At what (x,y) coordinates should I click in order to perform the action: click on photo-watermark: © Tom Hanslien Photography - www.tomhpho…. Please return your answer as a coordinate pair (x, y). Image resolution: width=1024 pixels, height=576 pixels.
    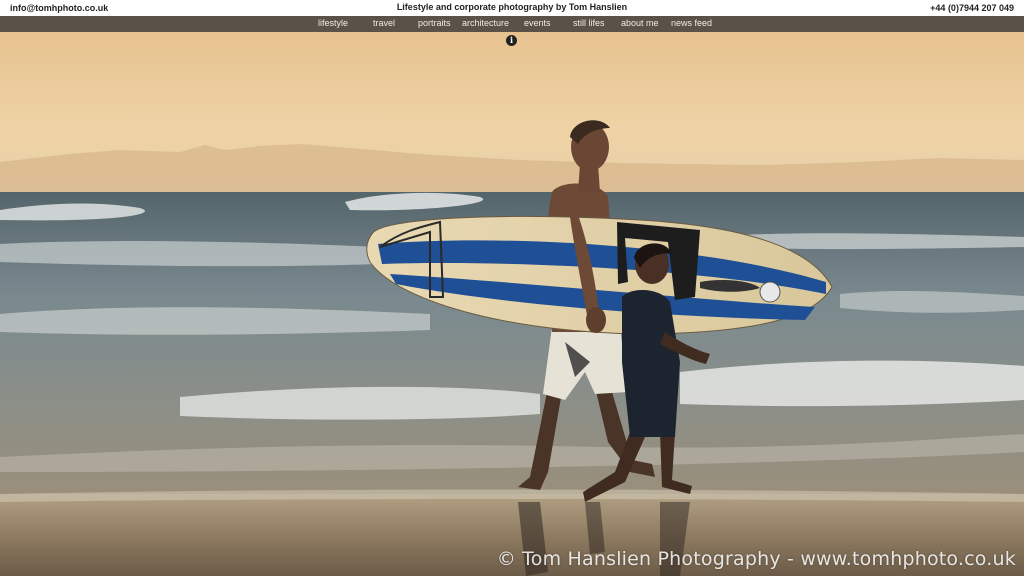
    Looking at the image, I should click on (756, 559).